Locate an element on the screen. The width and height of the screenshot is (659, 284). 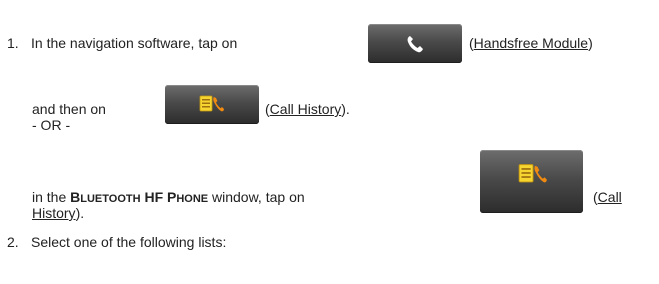
step-1-text: In the navigation software, tap on is located at coordinates (134, 43).